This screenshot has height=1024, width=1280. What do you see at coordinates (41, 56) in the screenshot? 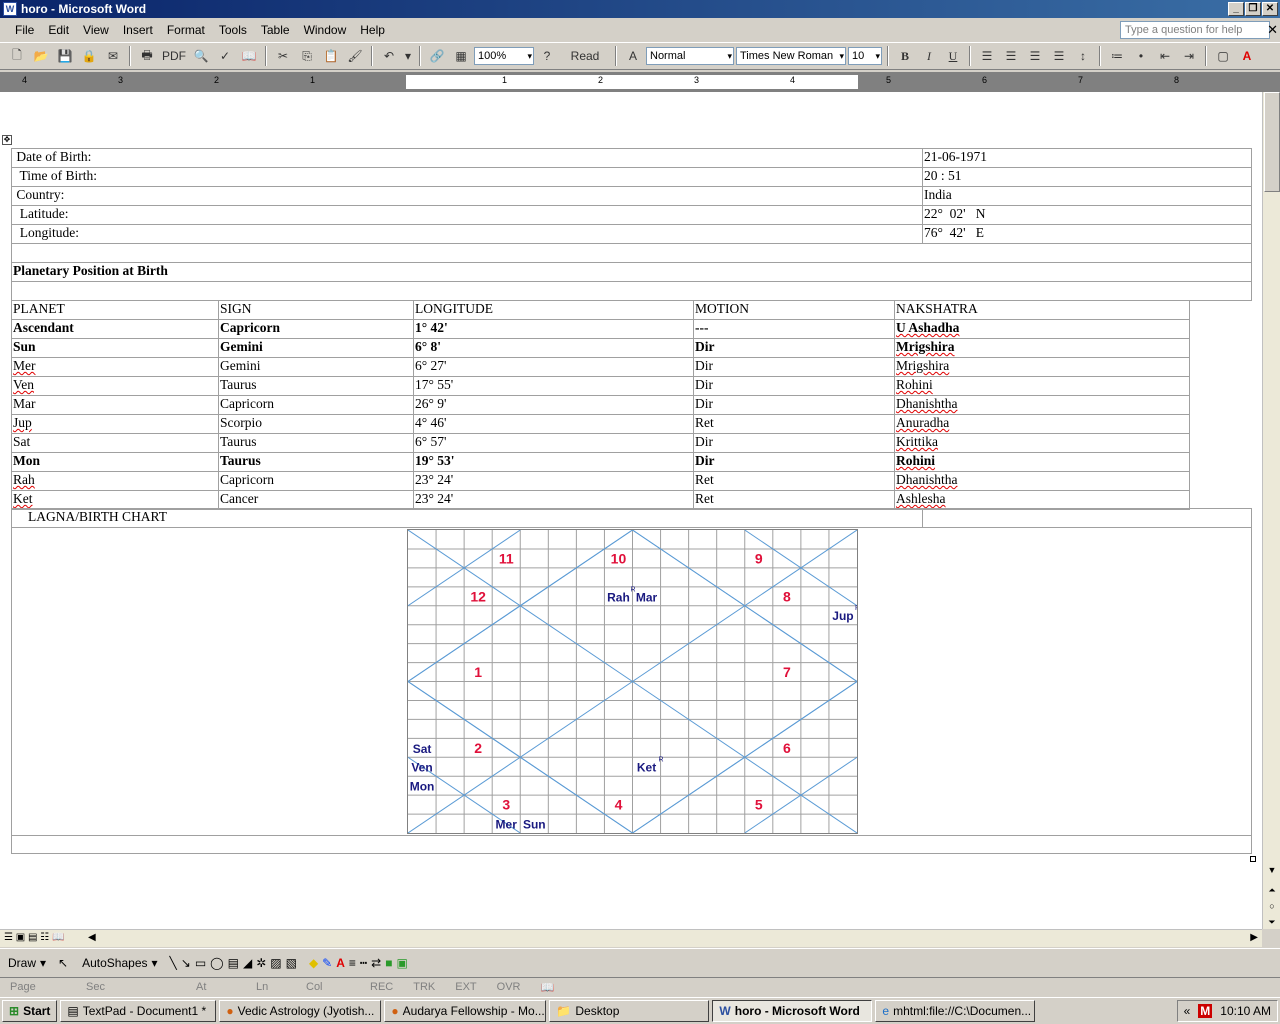
I see `open-folder-icon: 📂` at bounding box center [41, 56].